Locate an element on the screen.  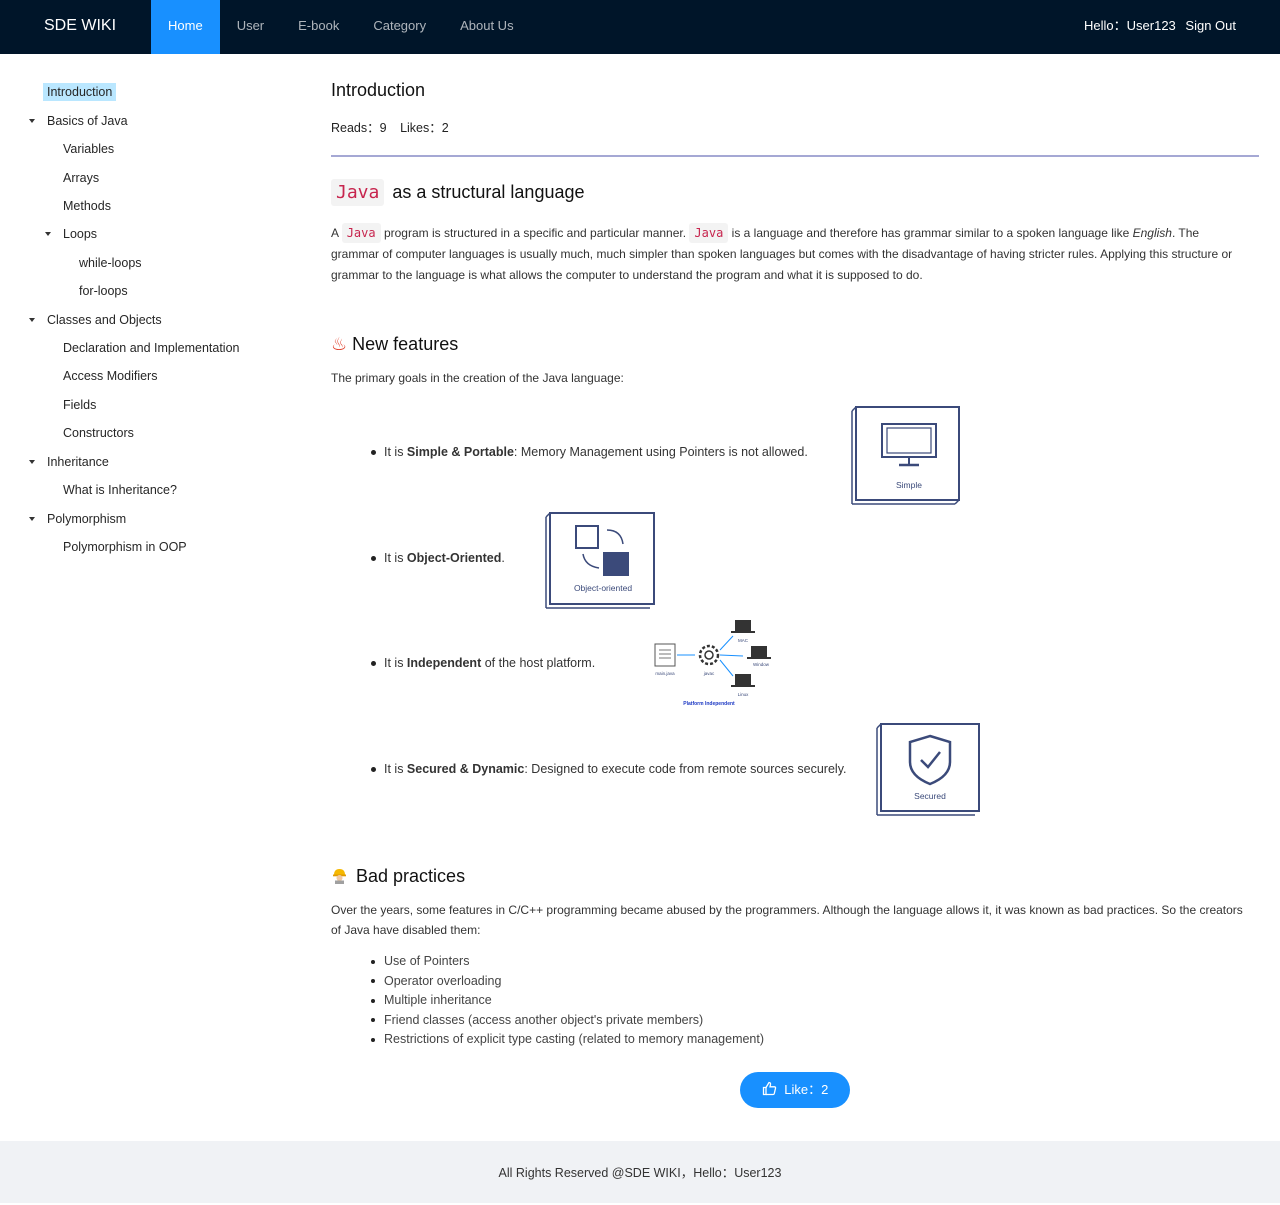
tree-item-what-is-inheritance: What is Inheritance? is located at coordinates (120, 490).